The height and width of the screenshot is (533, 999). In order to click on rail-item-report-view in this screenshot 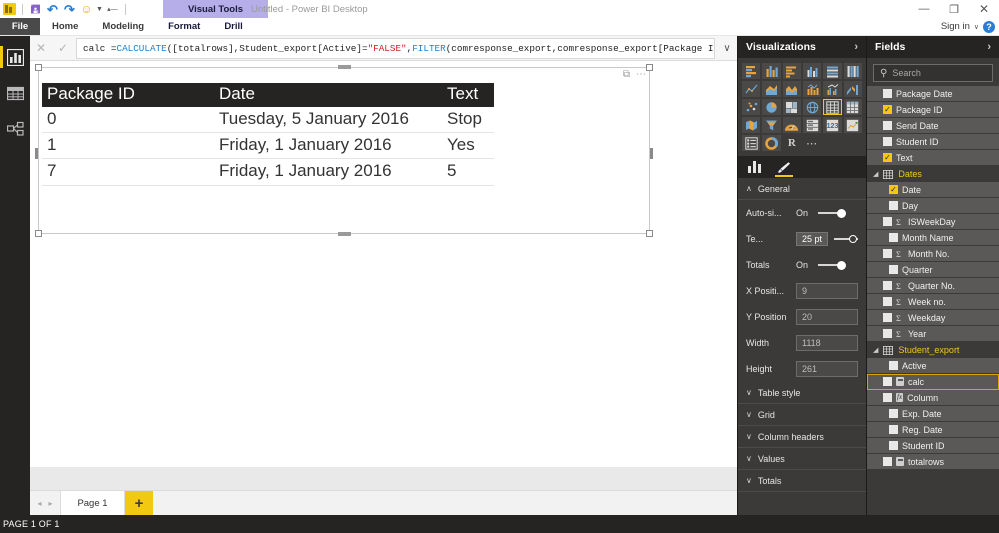, I will do `click(15, 57)`.